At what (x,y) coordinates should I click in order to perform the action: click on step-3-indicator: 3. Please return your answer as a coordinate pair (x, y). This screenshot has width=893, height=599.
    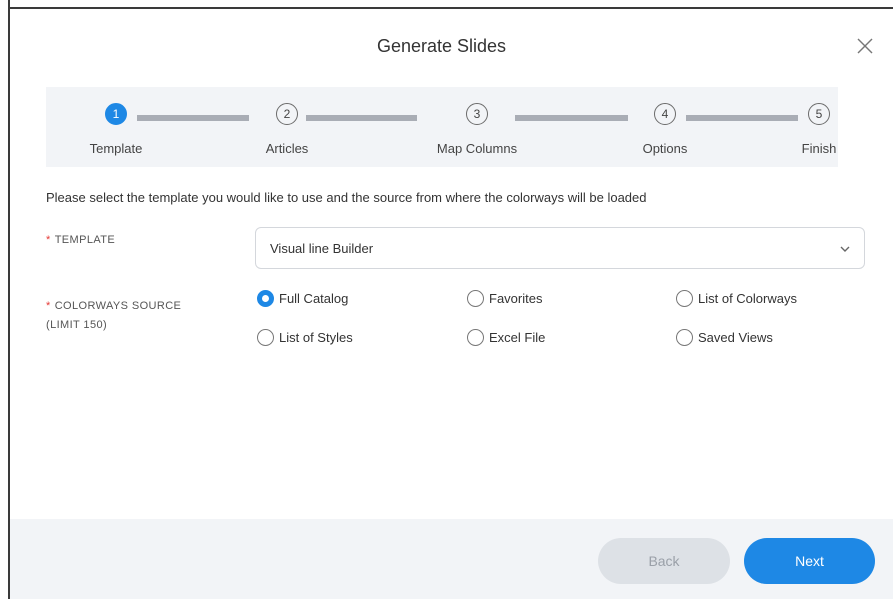
    Looking at the image, I should click on (477, 114).